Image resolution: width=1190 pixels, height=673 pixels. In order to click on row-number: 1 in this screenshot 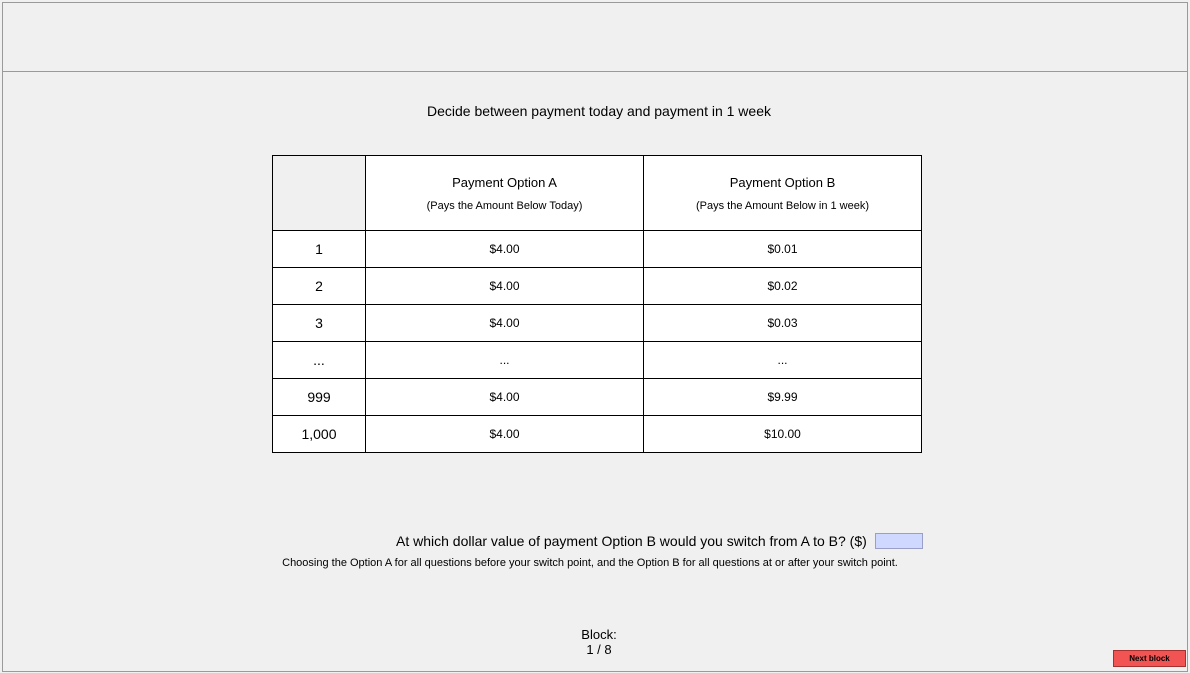, I will do `click(319, 249)`.